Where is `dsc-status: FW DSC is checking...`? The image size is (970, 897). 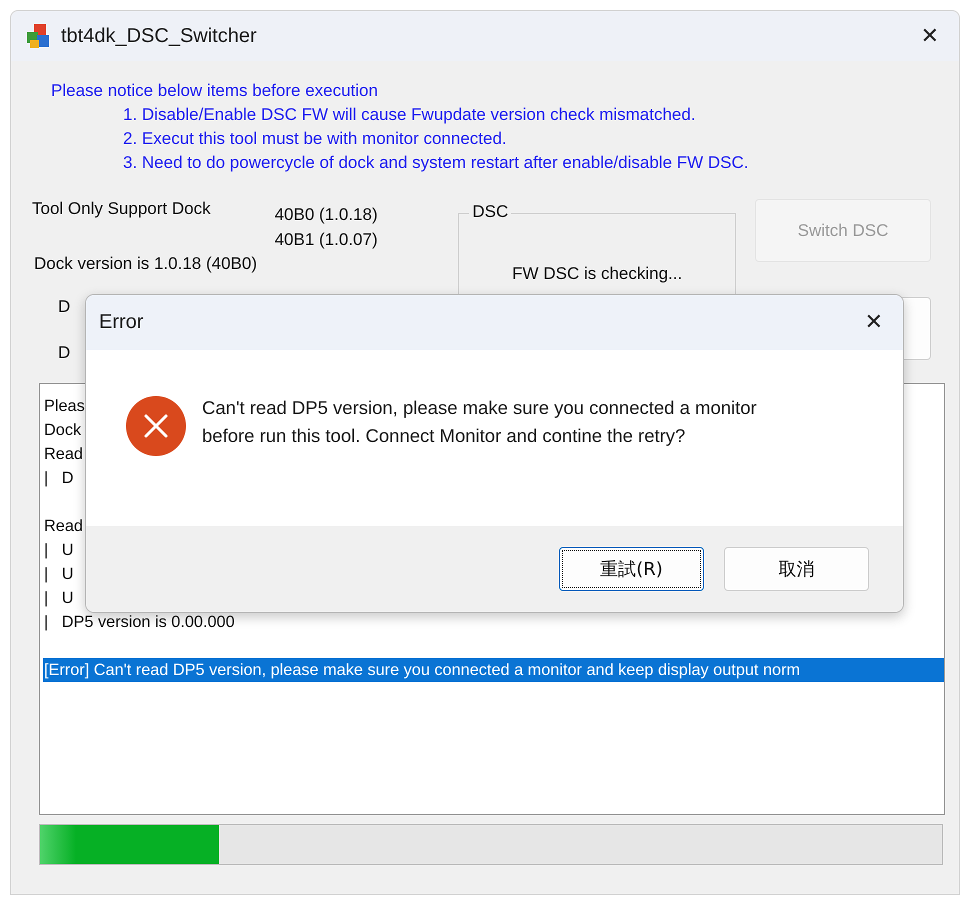 dsc-status: FW DSC is checking... is located at coordinates (597, 274).